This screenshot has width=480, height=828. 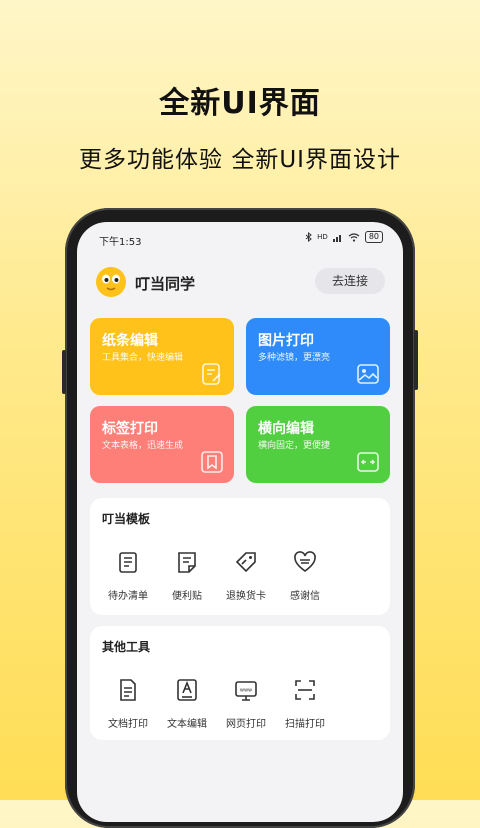 I want to click on promo-subline: 更多功能体验 全新UI界面设计, so click(x=240, y=160).